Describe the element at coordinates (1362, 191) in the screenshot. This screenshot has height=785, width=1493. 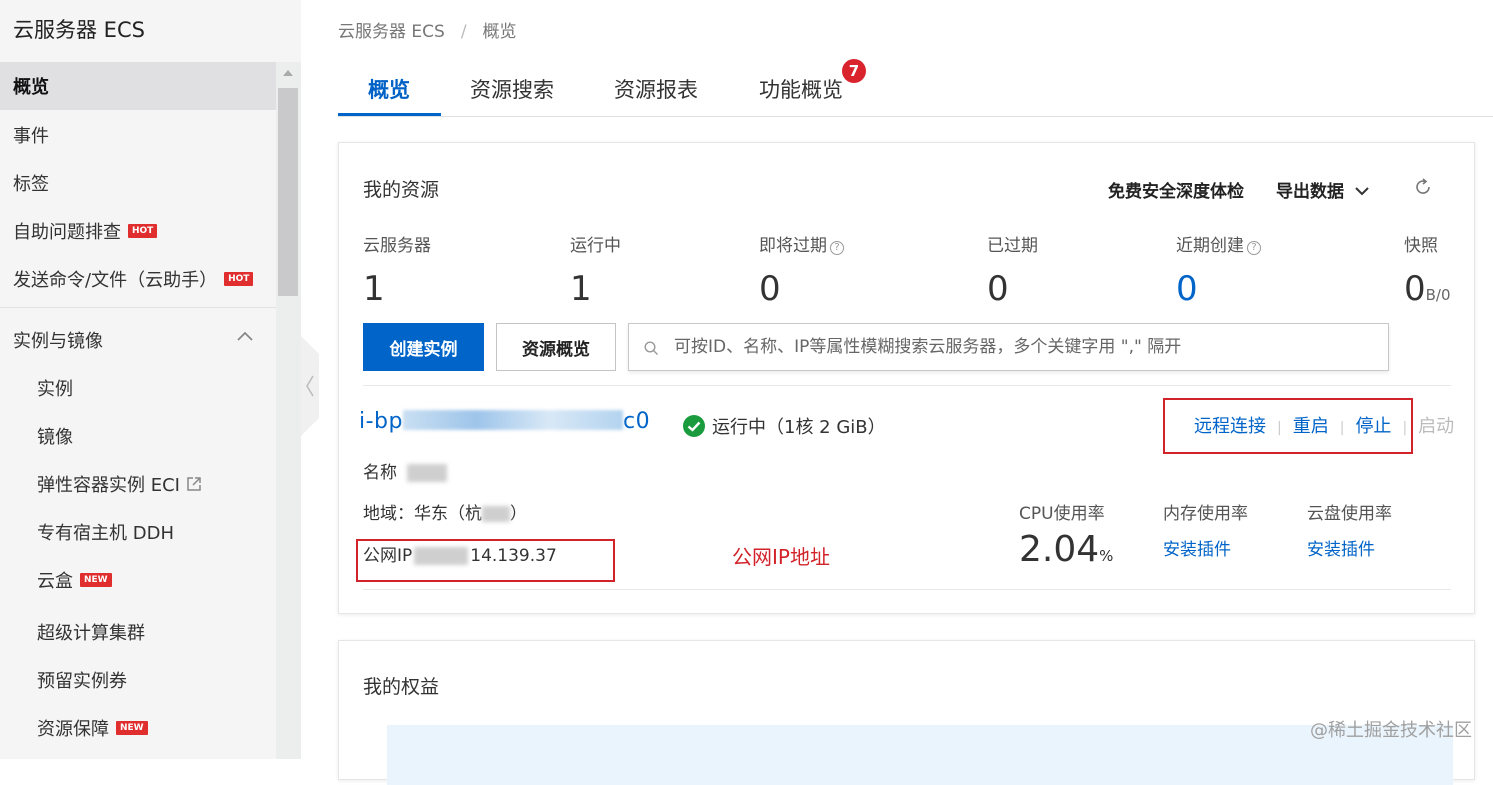
I see `chevron-down-icon` at that location.